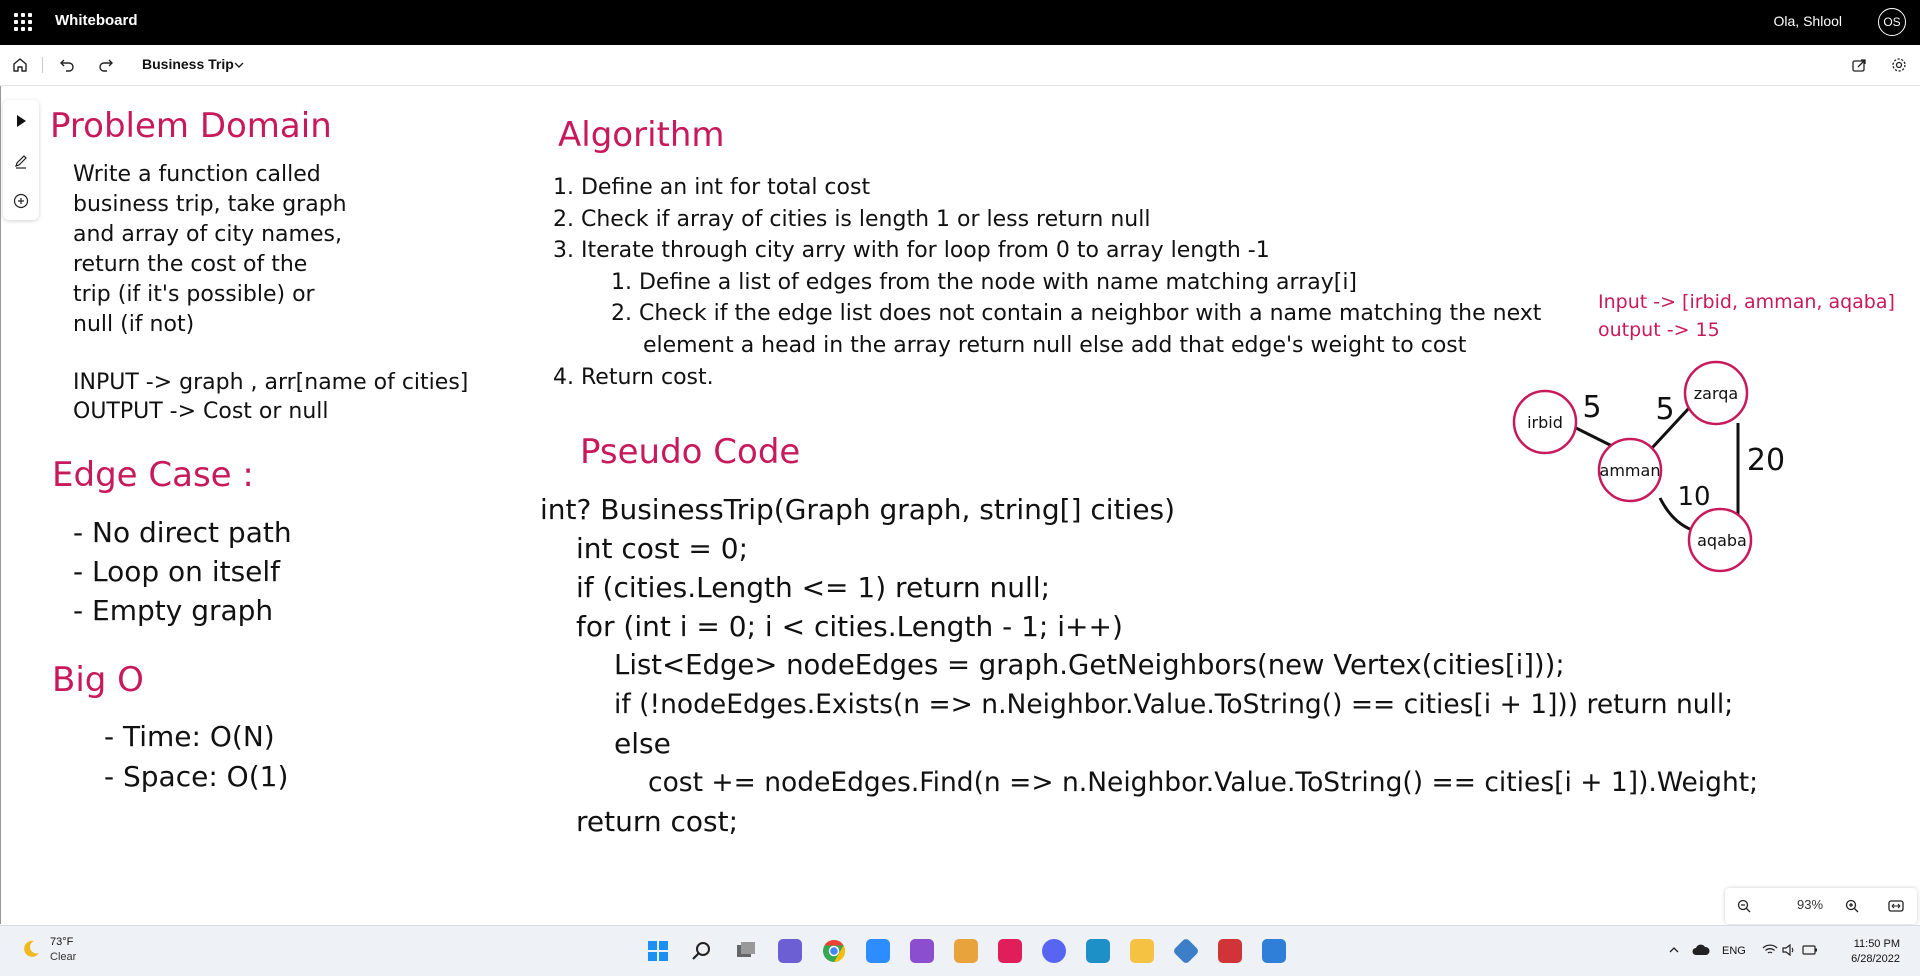  What do you see at coordinates (790, 951) in the screenshot?
I see `teams-chat-icon` at bounding box center [790, 951].